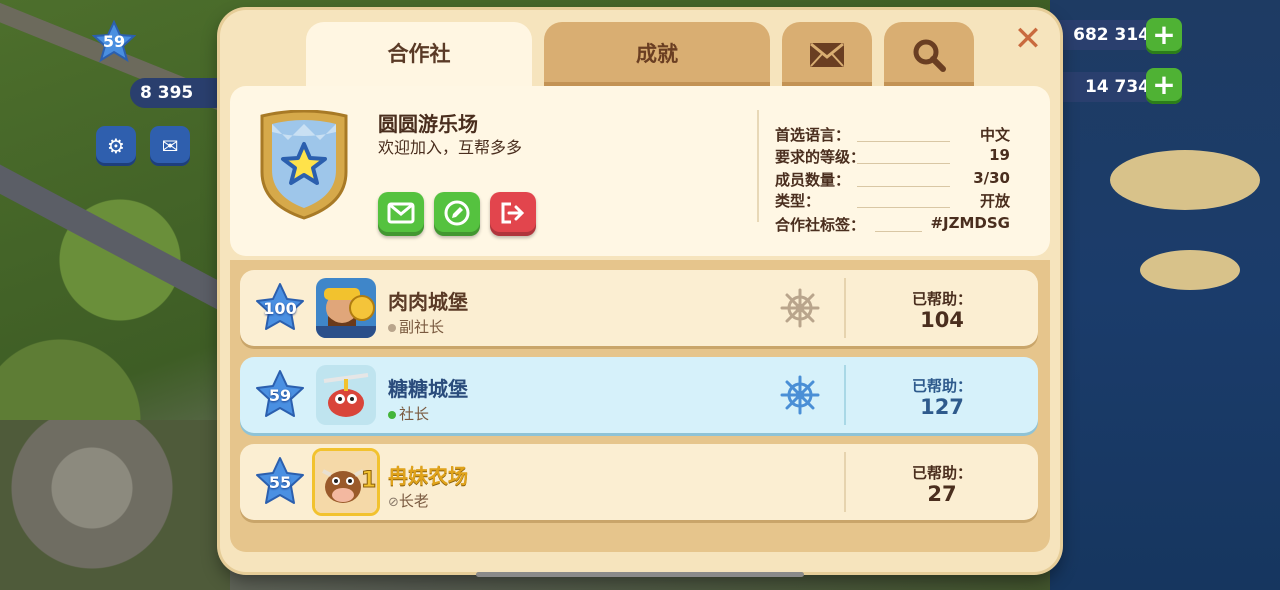  What do you see at coordinates (1164, 36) in the screenshot?
I see `add-coins-button: +` at bounding box center [1164, 36].